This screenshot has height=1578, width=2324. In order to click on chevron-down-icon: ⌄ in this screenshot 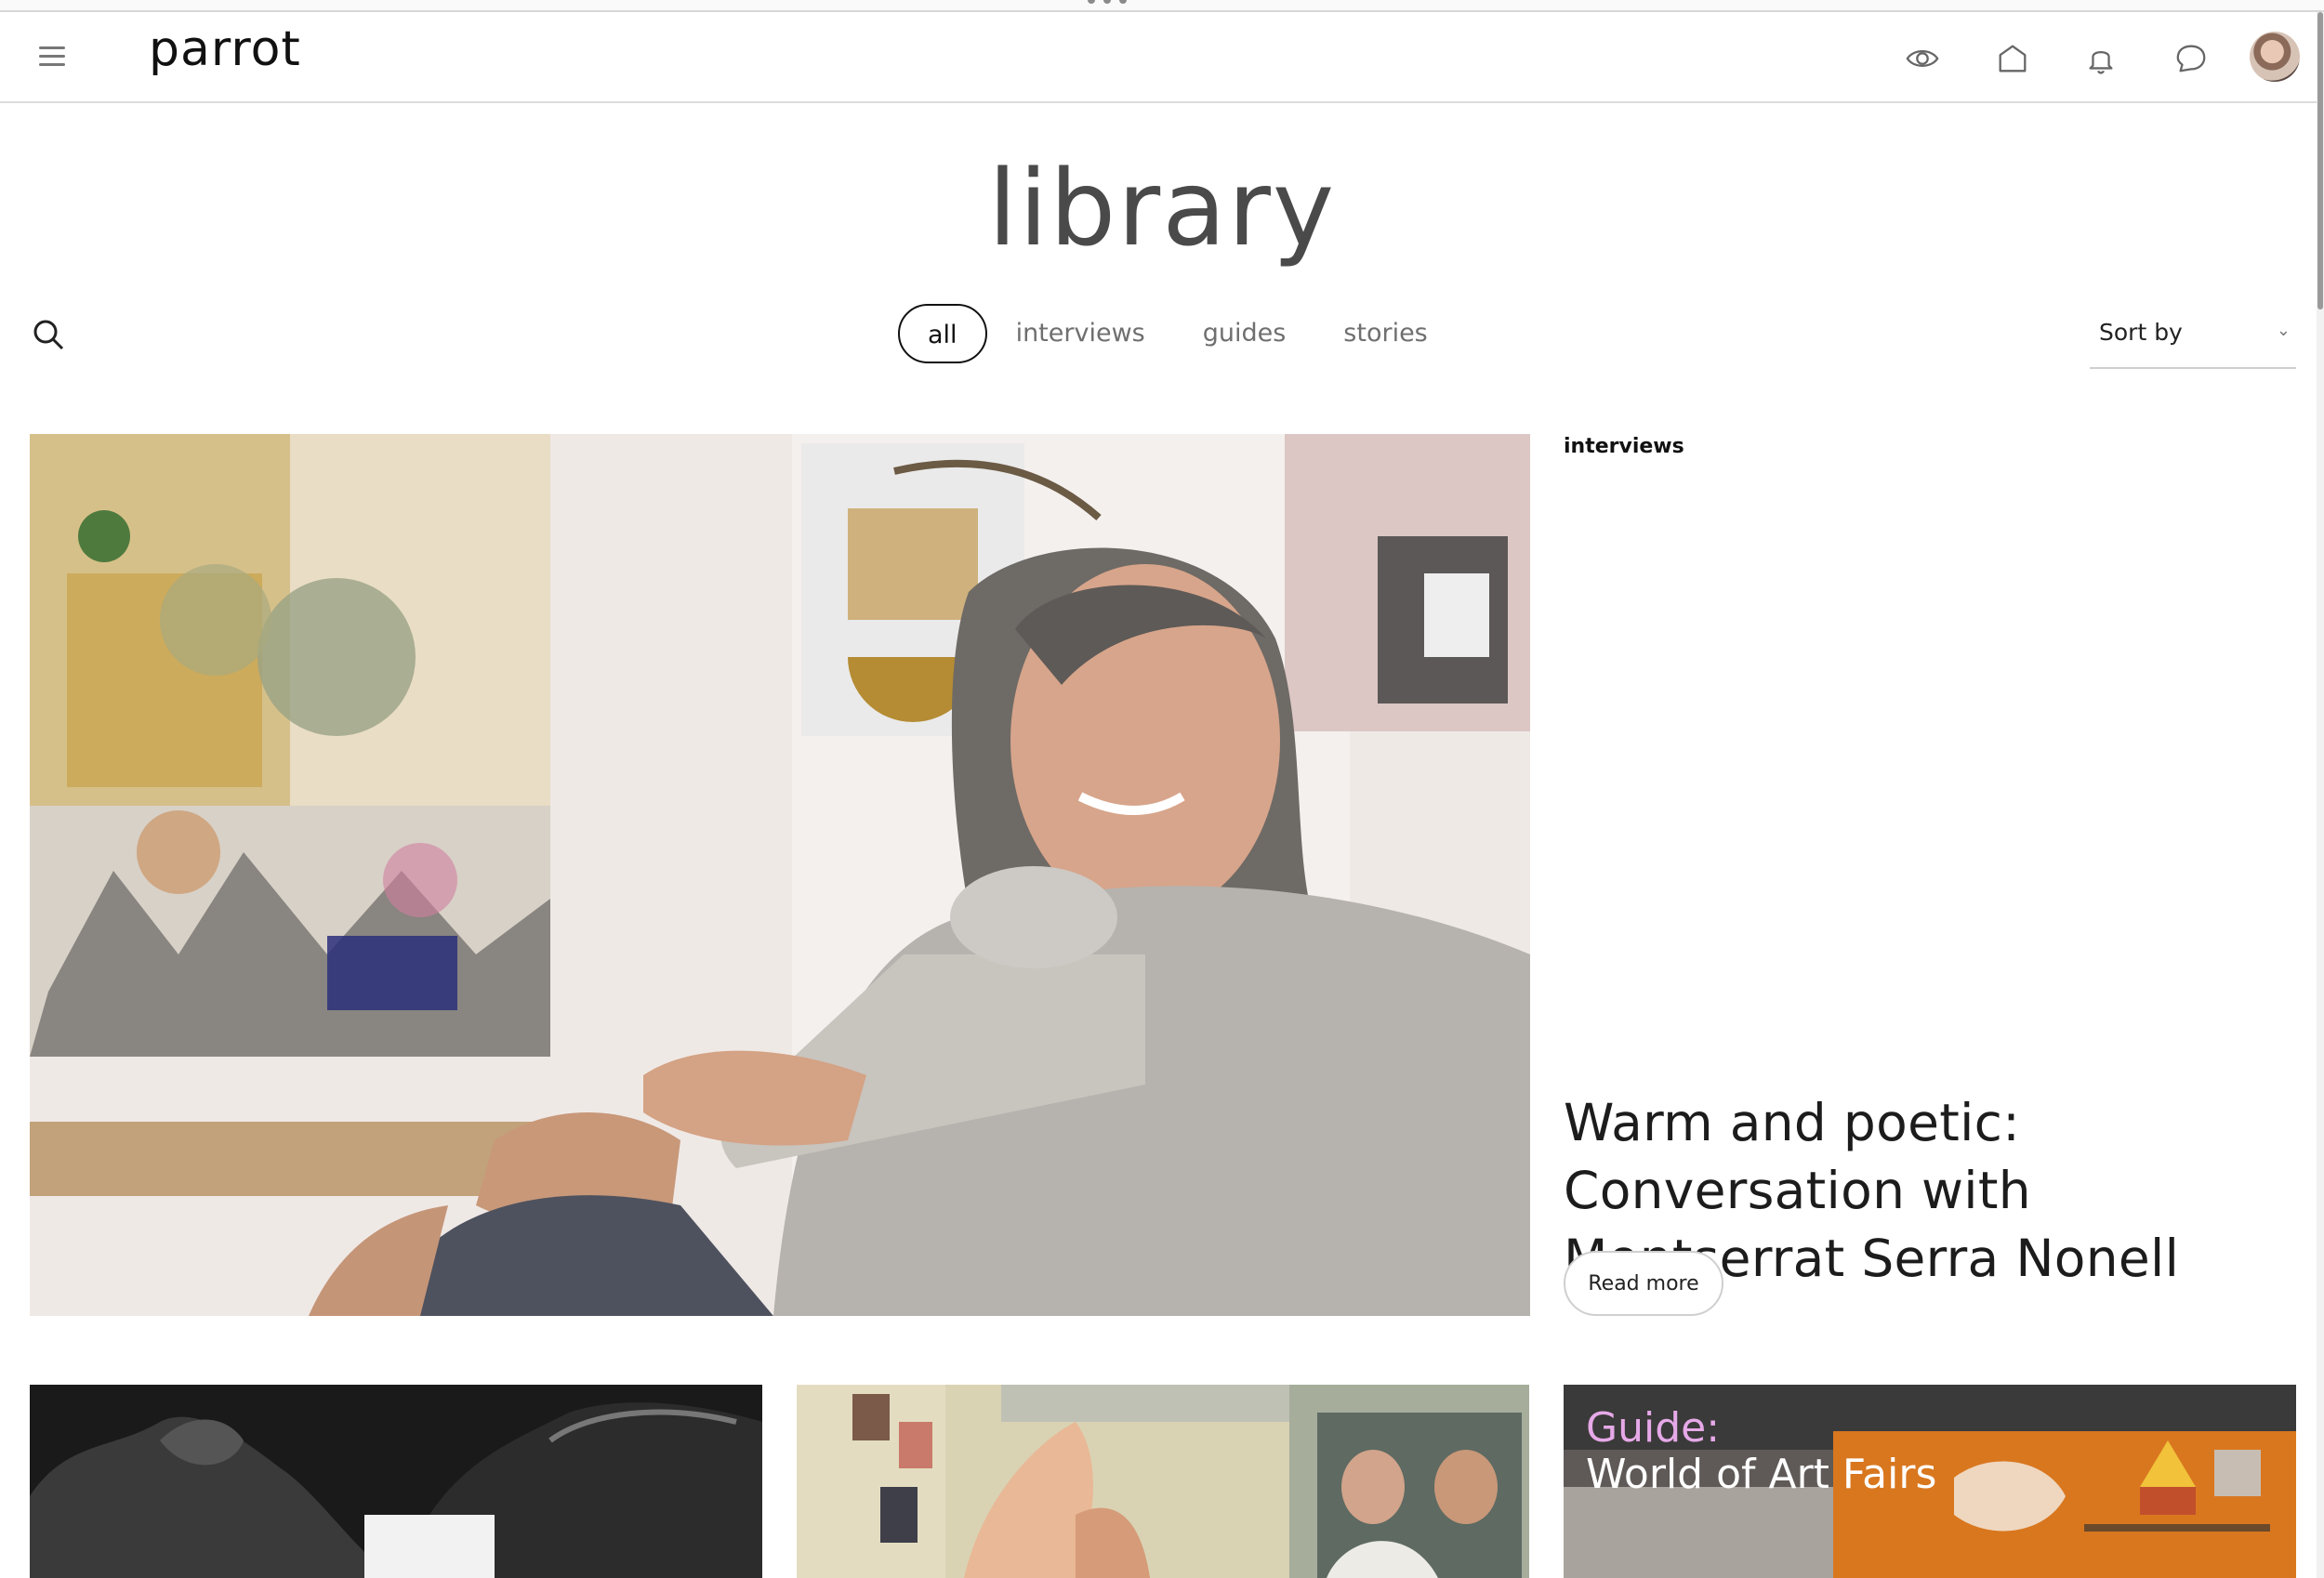, I will do `click(2283, 330)`.